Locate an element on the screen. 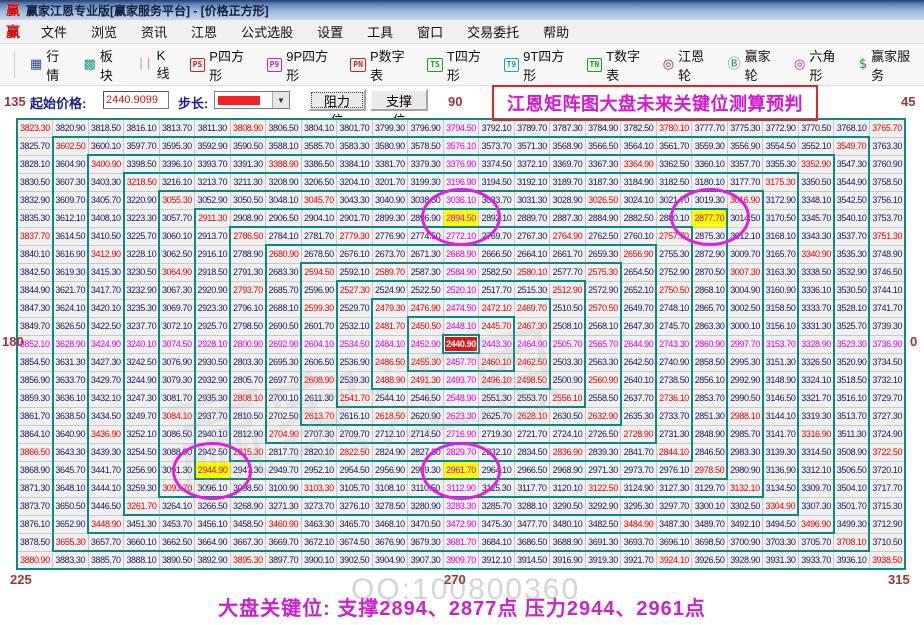  grid-cell: 3916.90 is located at coordinates (567, 560).